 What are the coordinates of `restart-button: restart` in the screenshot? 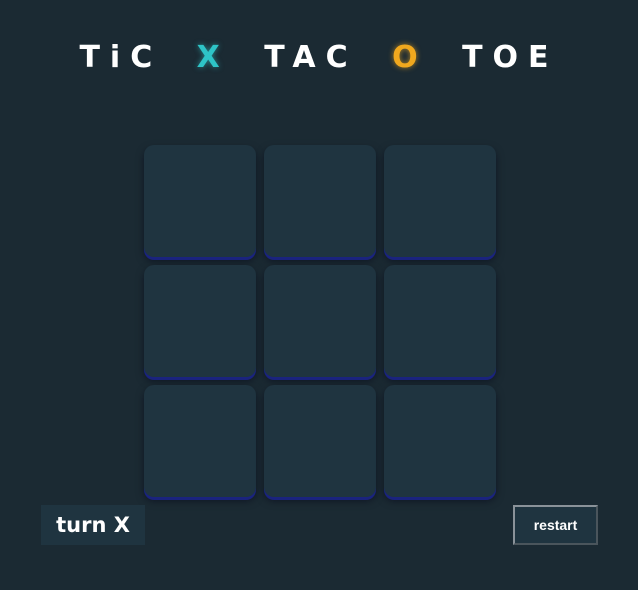 It's located at (555, 525).